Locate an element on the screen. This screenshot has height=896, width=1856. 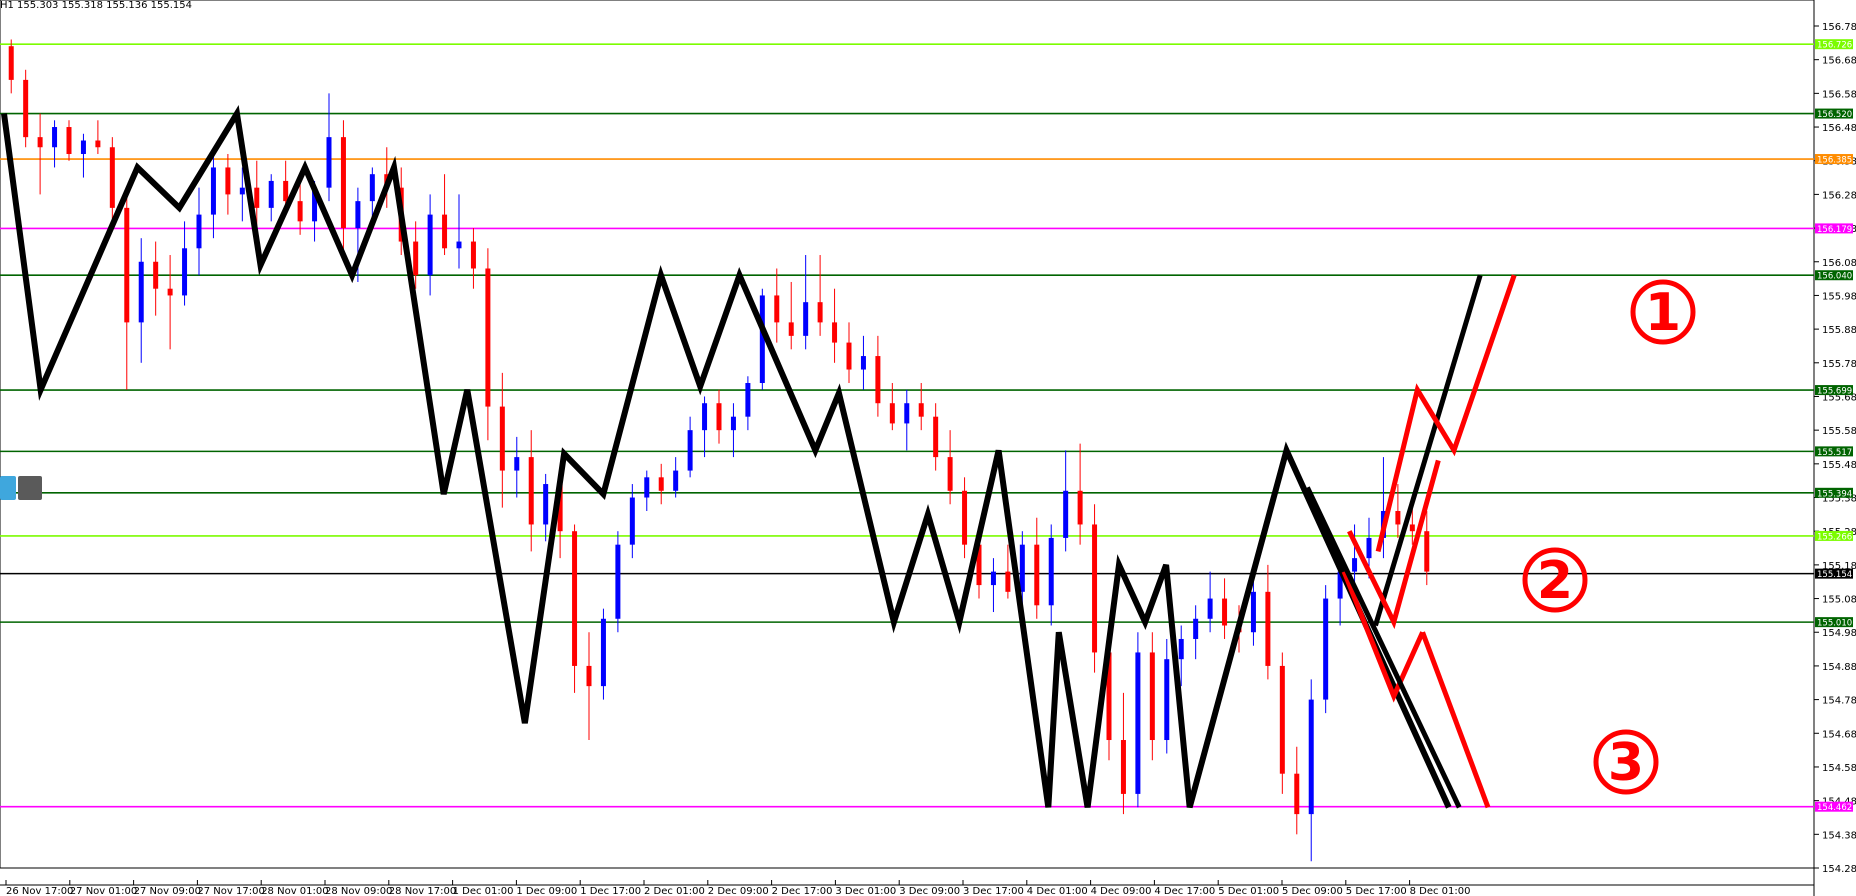
y-tick-label: 156.580 is located at coordinates (1839, 94).